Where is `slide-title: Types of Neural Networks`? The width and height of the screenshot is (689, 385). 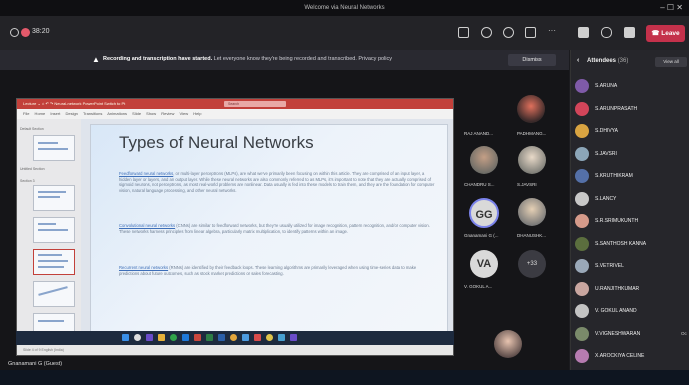
slide-title: Types of Neural Networks is located at coordinates (216, 142).